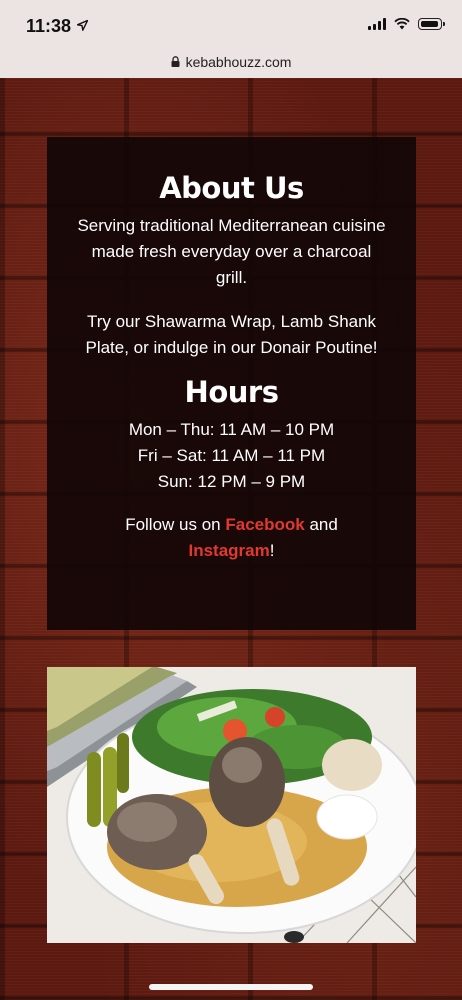  Describe the element at coordinates (264, 524) in the screenshot. I see `facebook-link: Facebook` at that location.